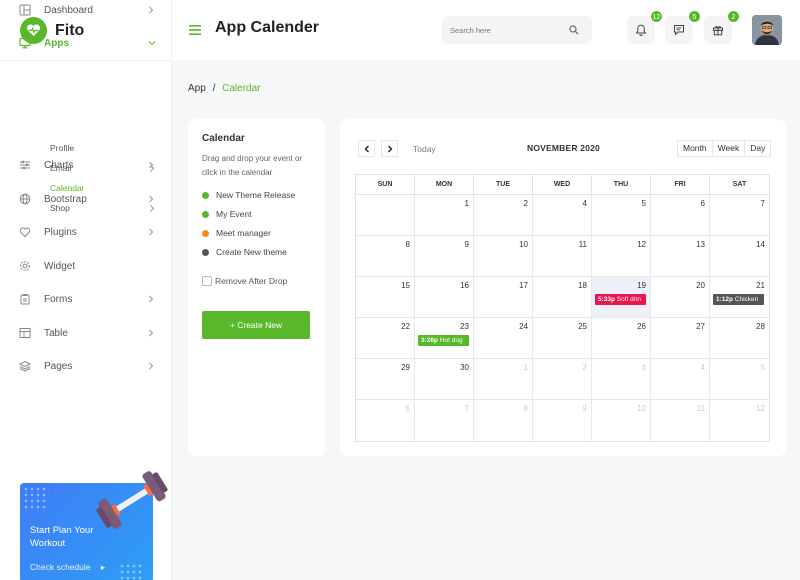 This screenshot has width=800, height=580. Describe the element at coordinates (562, 297) in the screenshot. I see `calendar-day-cell: 18` at that location.